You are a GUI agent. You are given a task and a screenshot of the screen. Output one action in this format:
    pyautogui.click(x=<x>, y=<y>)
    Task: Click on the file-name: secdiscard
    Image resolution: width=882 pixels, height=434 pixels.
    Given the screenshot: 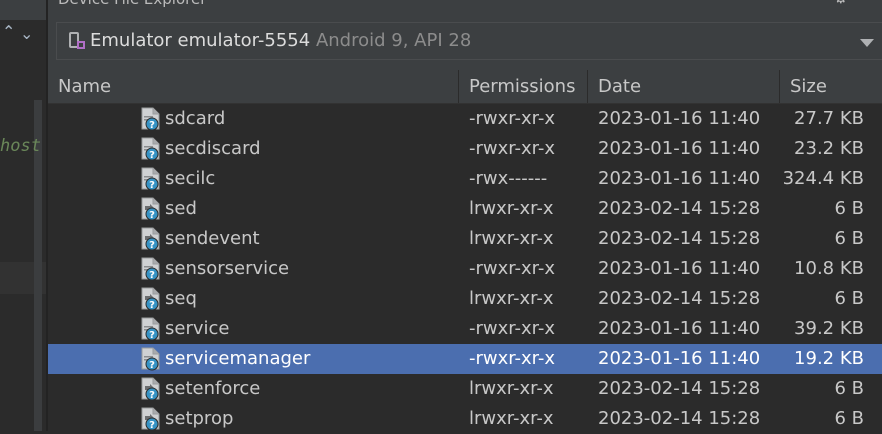 What is the action you would take?
    pyautogui.click(x=213, y=148)
    